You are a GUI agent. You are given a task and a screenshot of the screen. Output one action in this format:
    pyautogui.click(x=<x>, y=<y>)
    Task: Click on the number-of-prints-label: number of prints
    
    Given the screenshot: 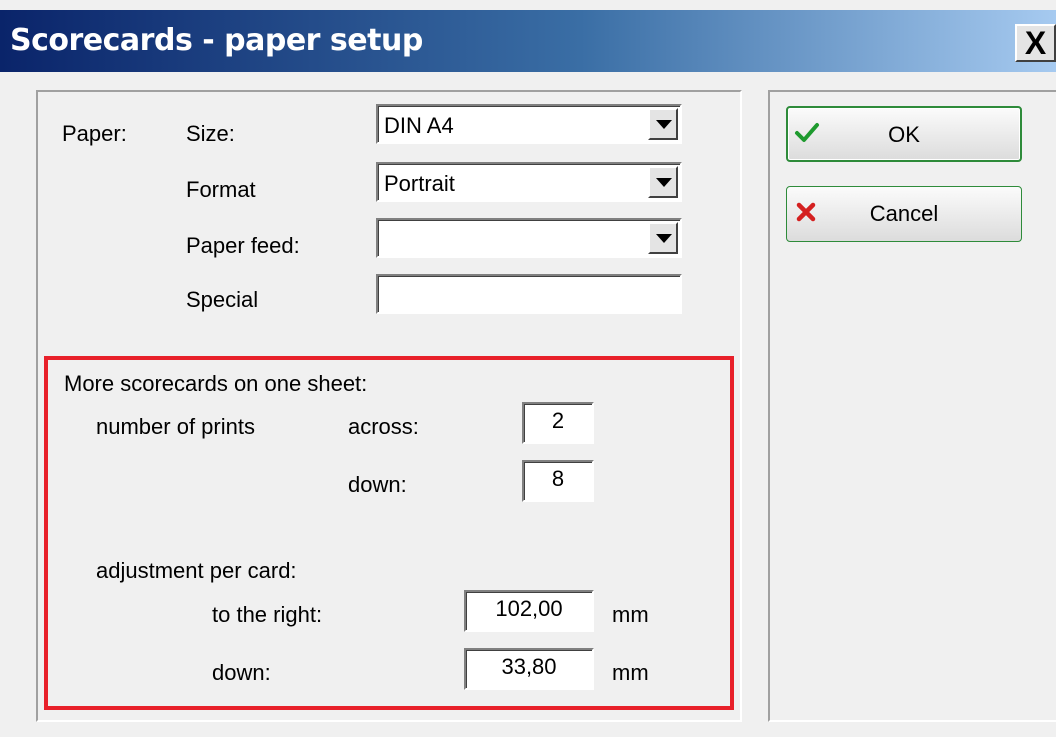 What is the action you would take?
    pyautogui.click(x=175, y=426)
    